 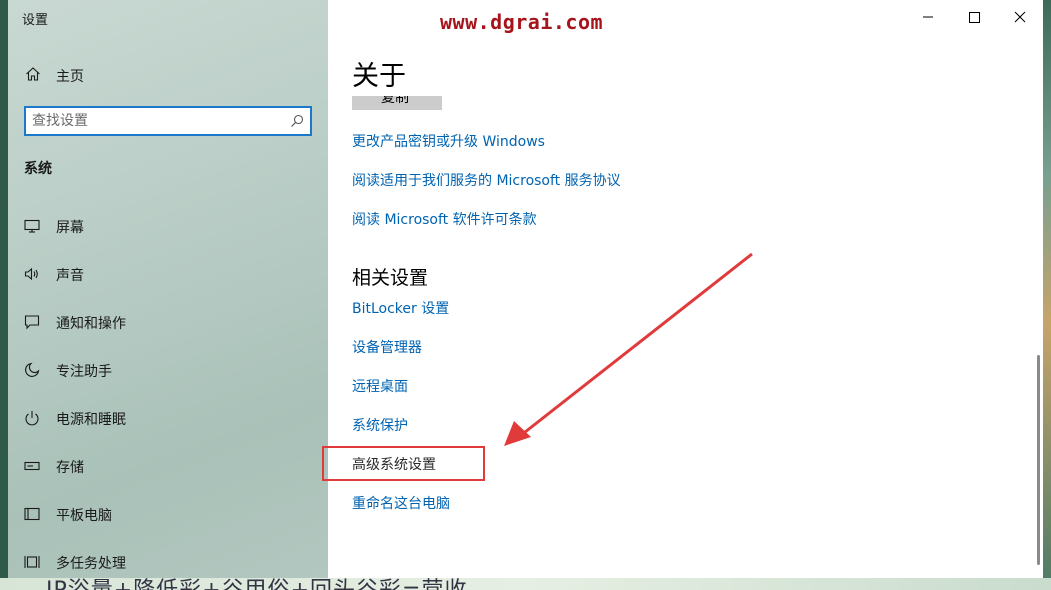 What do you see at coordinates (168, 562) in the screenshot?
I see `sidebar-item-multitasking: 多任务处理` at bounding box center [168, 562].